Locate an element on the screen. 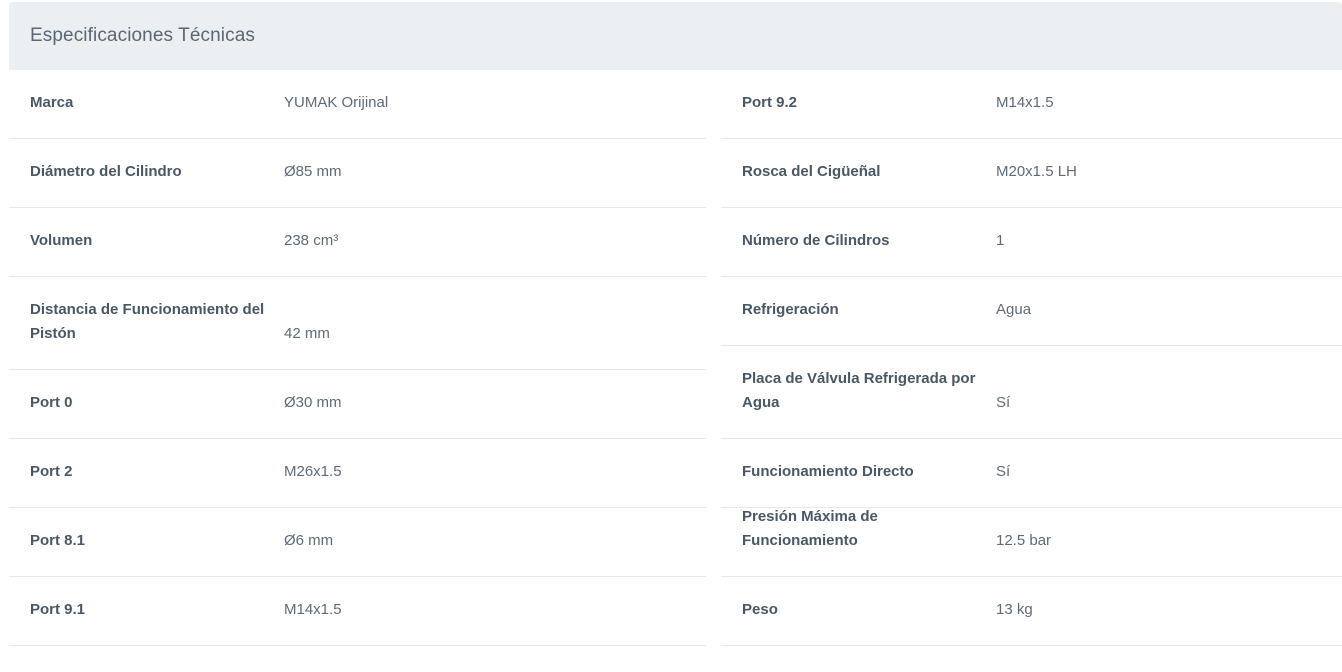 The width and height of the screenshot is (1342, 672). spec-label: Refrigeración is located at coordinates (790, 309).